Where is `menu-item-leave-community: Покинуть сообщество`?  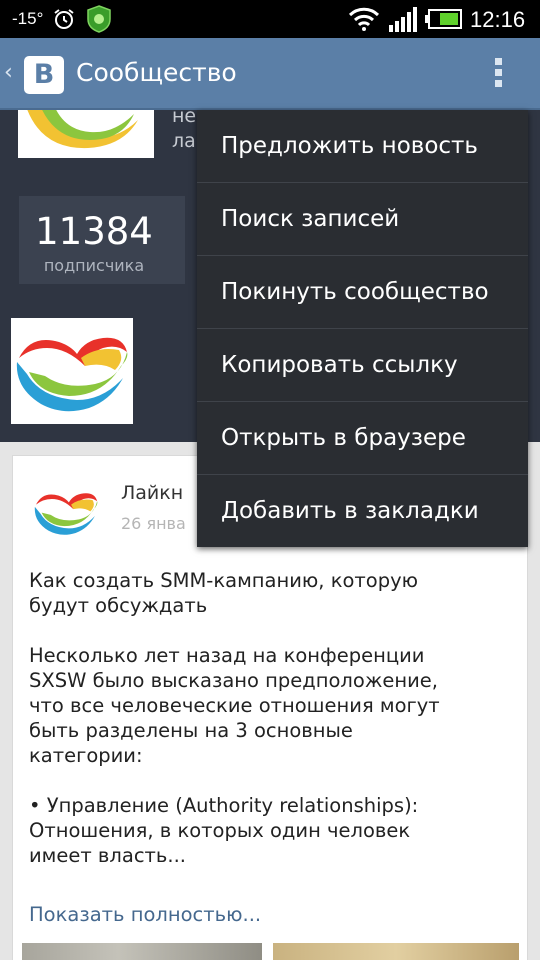 menu-item-leave-community: Покинуть сообщество is located at coordinates (362, 292).